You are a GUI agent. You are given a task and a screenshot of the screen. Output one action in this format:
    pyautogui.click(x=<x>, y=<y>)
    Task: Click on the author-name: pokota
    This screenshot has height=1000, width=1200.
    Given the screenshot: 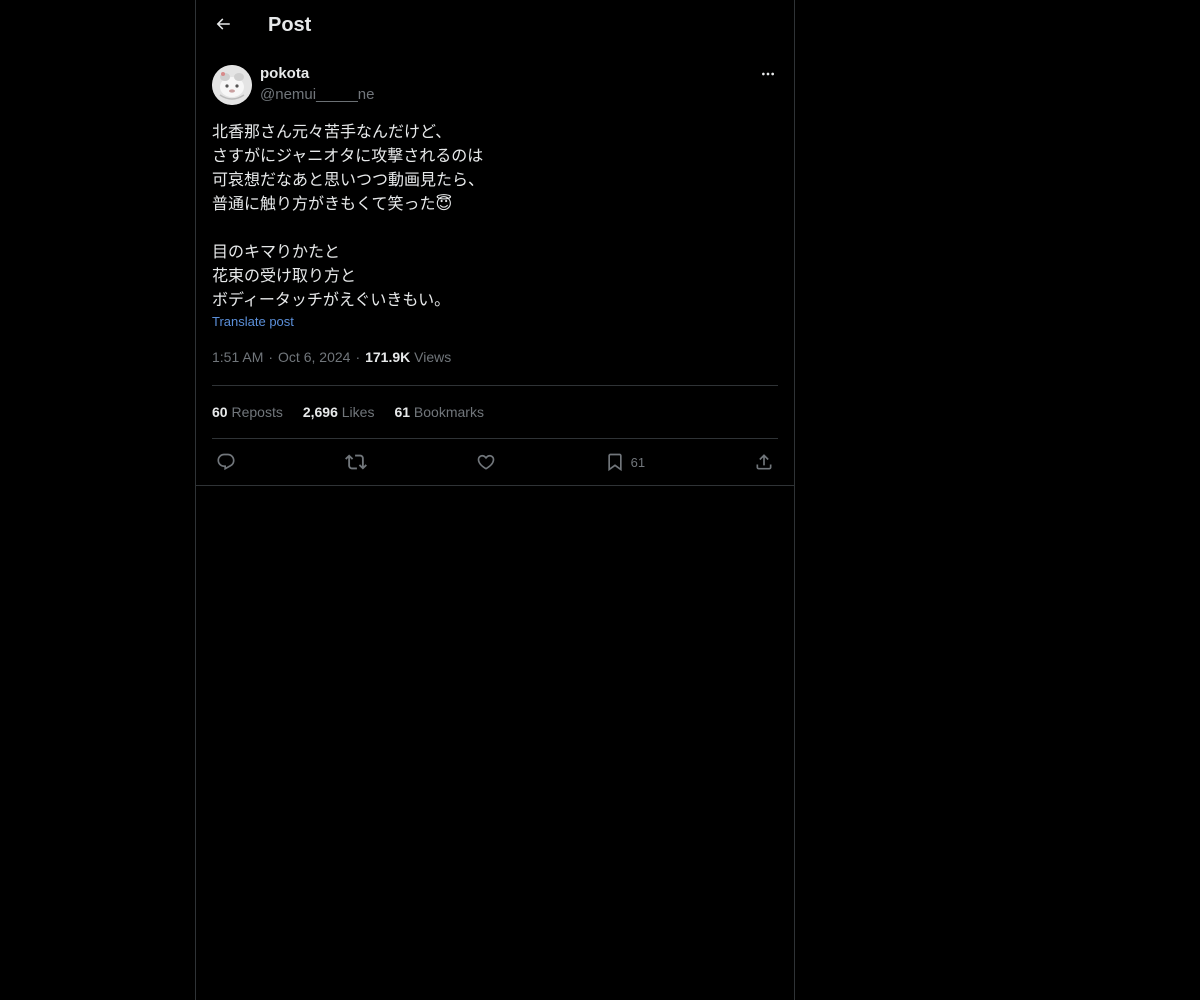 What is the action you would take?
    pyautogui.click(x=284, y=73)
    